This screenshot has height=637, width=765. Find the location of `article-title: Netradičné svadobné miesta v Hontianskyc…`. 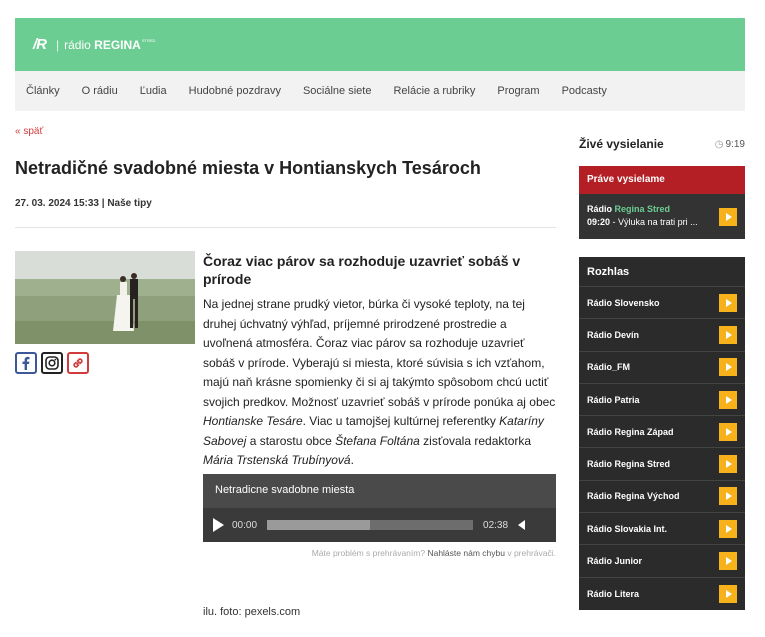

article-title: Netradičné svadobné miesta v Hontianskyc… is located at coordinates (248, 168).